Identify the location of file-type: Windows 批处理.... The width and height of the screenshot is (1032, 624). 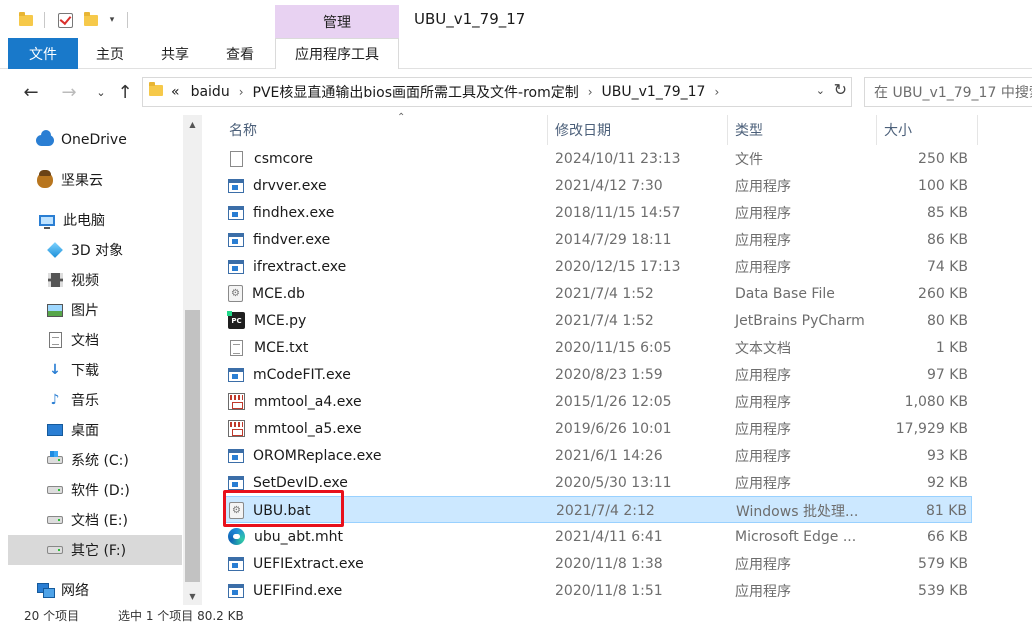
(797, 511).